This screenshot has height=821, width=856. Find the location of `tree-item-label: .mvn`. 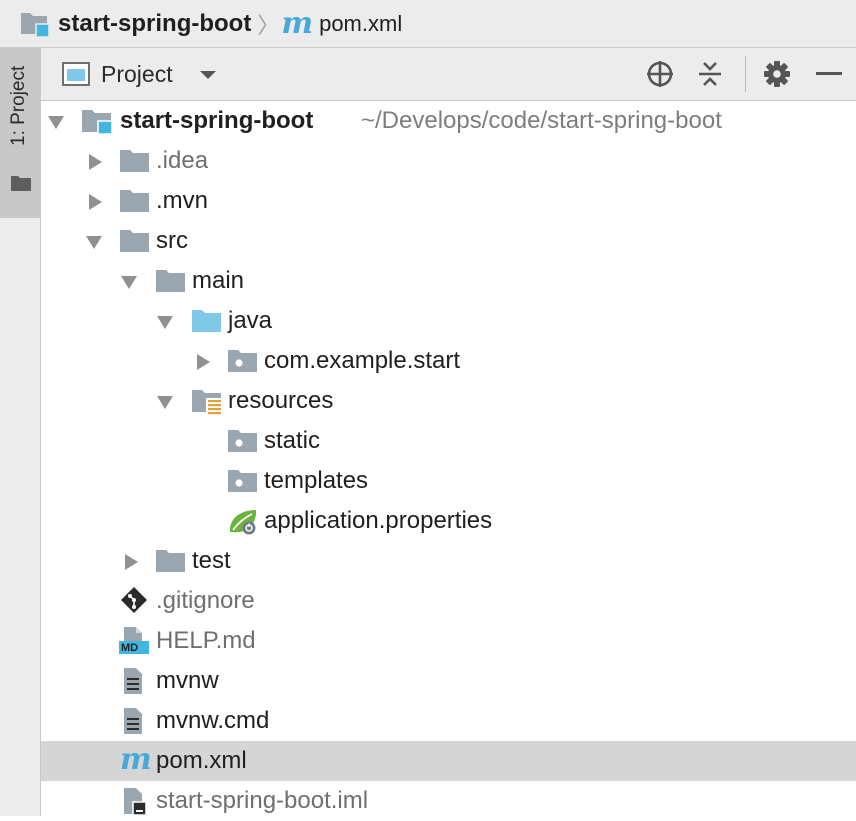

tree-item-label: .mvn is located at coordinates (182, 200).